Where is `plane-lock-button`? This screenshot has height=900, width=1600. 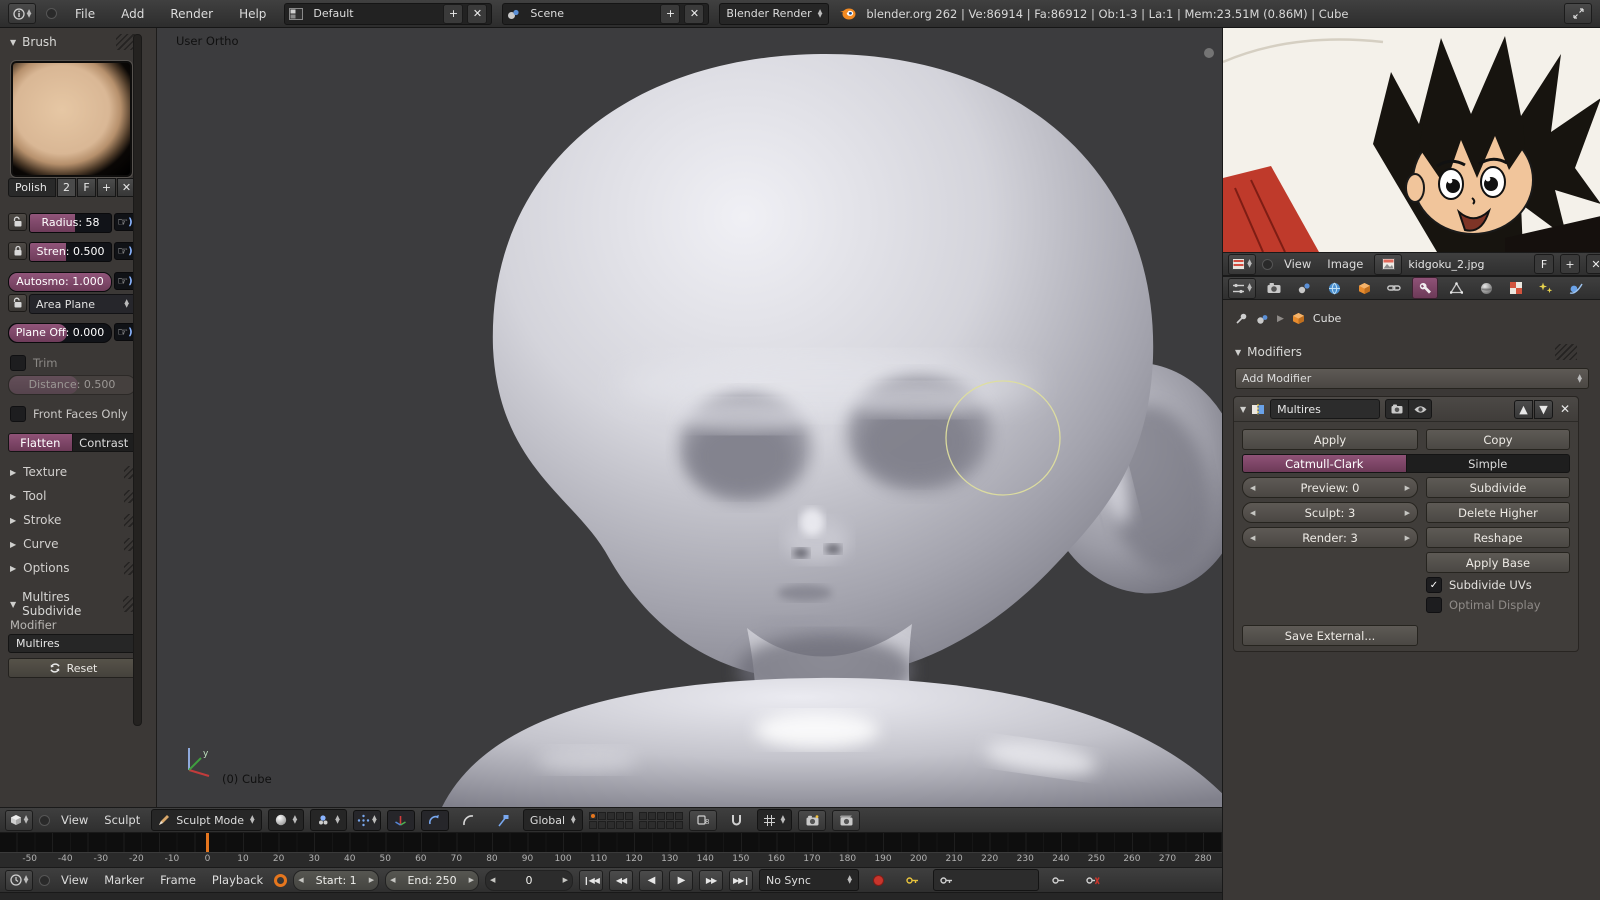 plane-lock-button is located at coordinates (17, 303).